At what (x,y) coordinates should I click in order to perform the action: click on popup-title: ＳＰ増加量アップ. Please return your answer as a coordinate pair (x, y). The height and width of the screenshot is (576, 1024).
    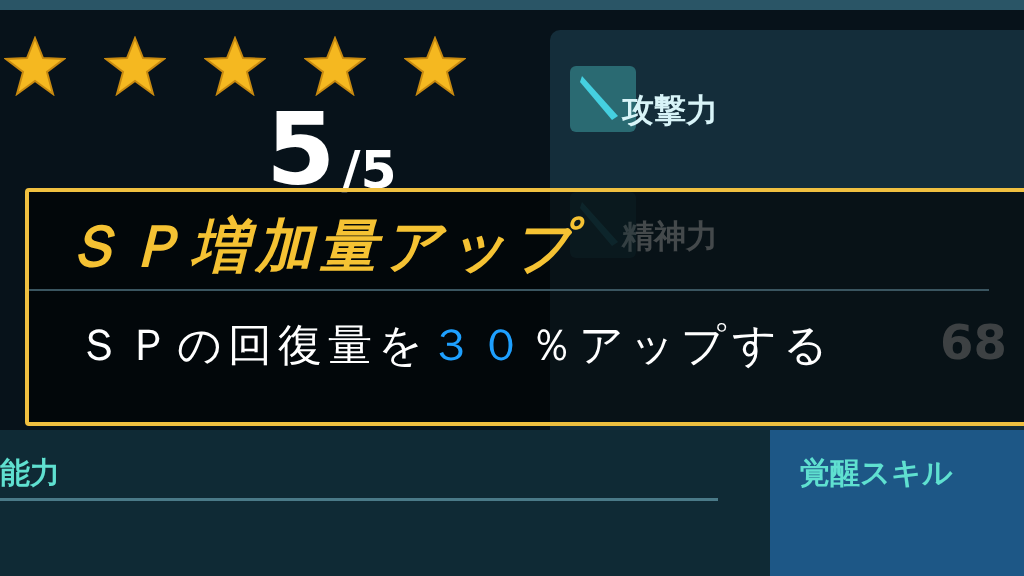
    Looking at the image, I should click on (328, 246).